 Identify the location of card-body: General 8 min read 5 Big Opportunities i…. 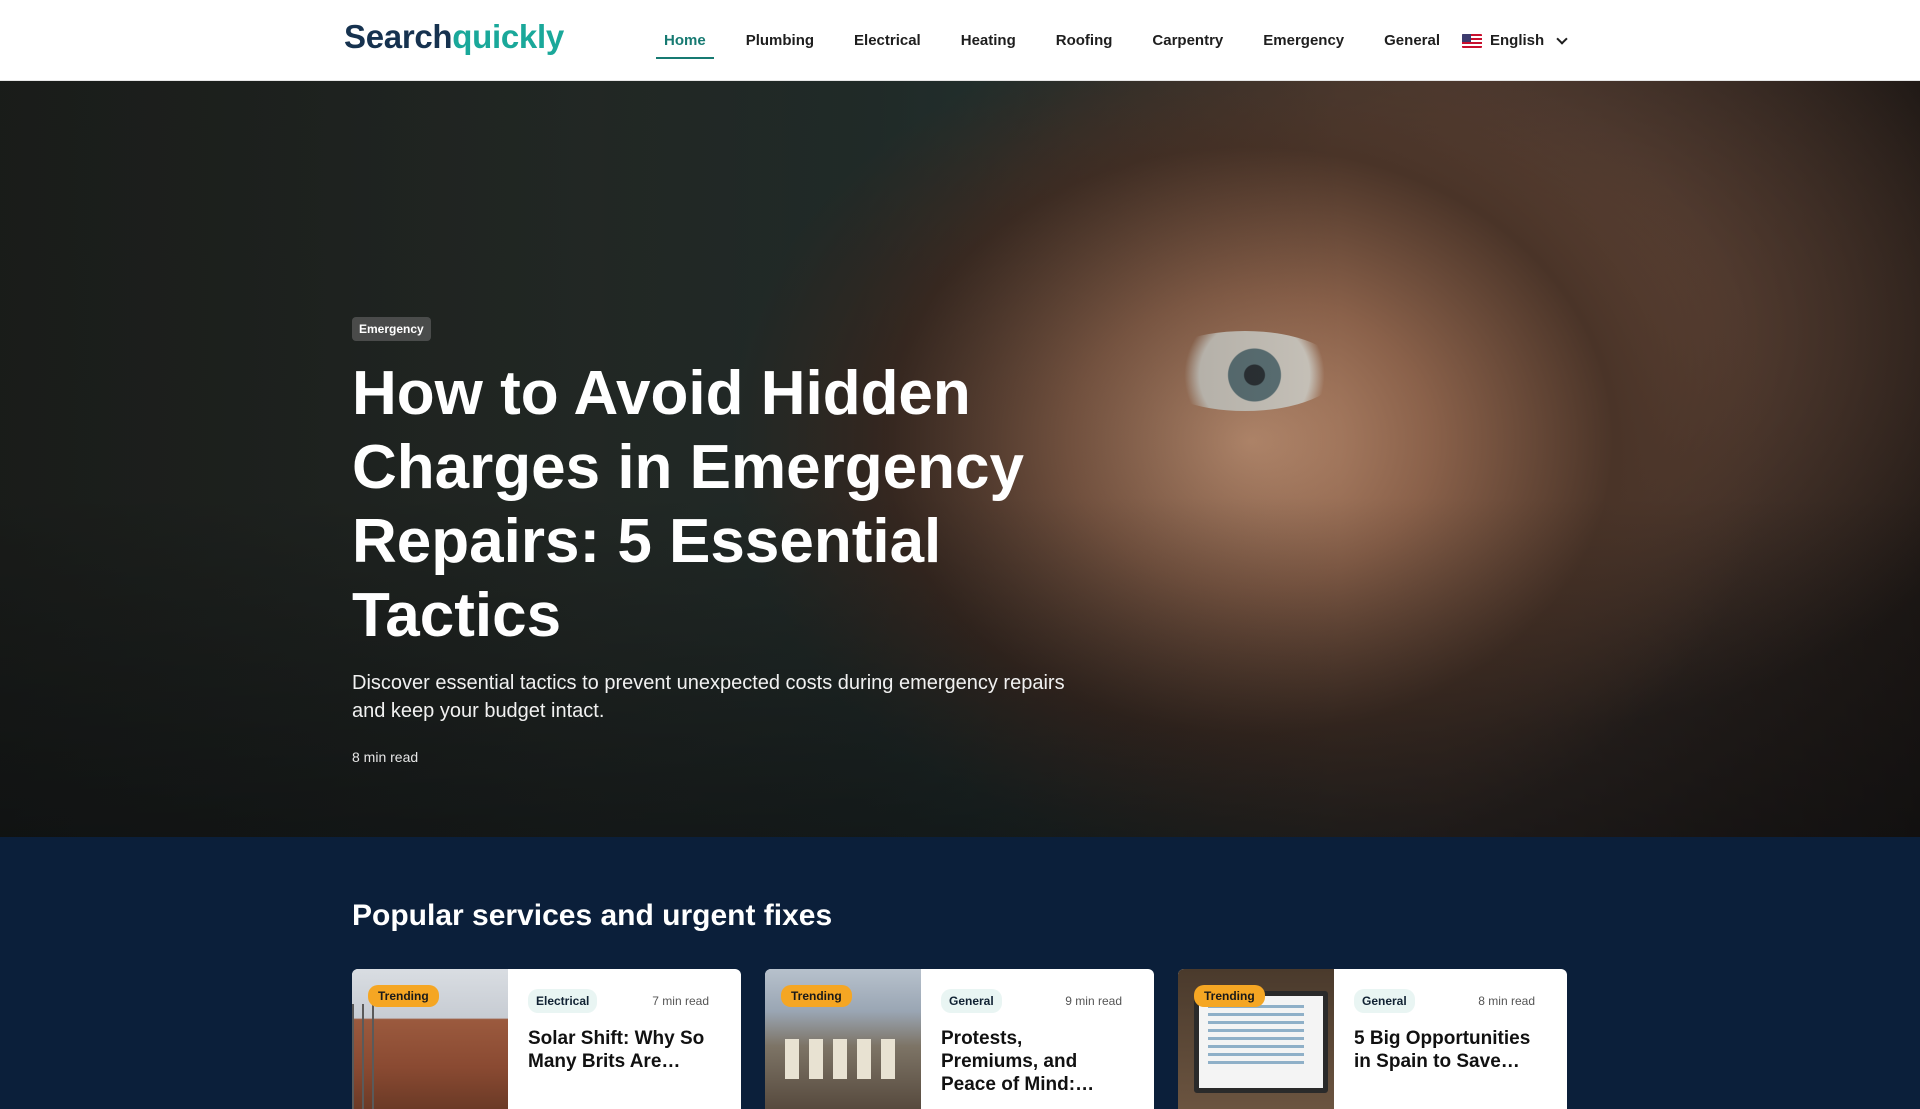
(1450, 1039).